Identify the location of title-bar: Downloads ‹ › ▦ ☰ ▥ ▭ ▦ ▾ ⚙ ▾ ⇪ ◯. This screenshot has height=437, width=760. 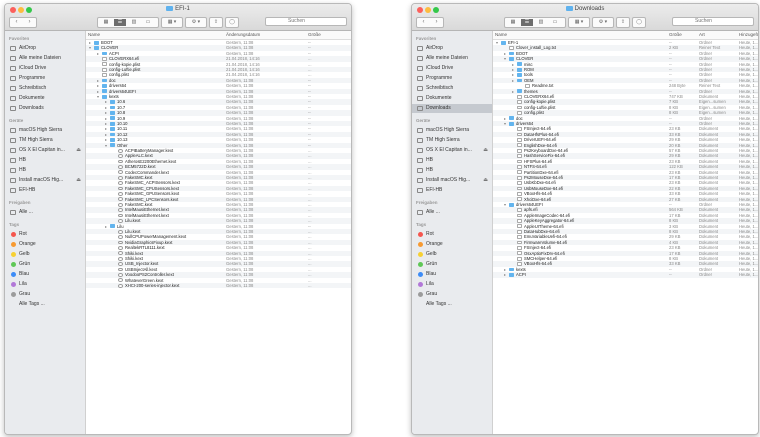
(585, 17).